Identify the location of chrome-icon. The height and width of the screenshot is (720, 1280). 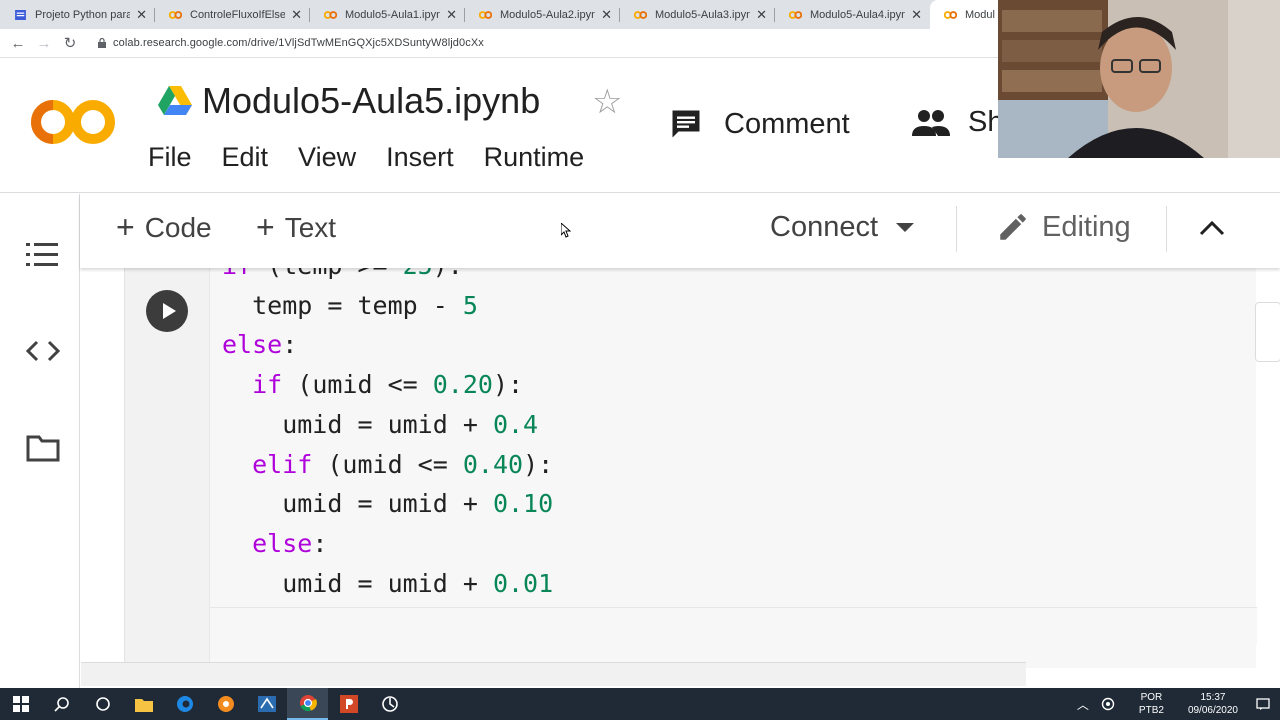
(307, 704).